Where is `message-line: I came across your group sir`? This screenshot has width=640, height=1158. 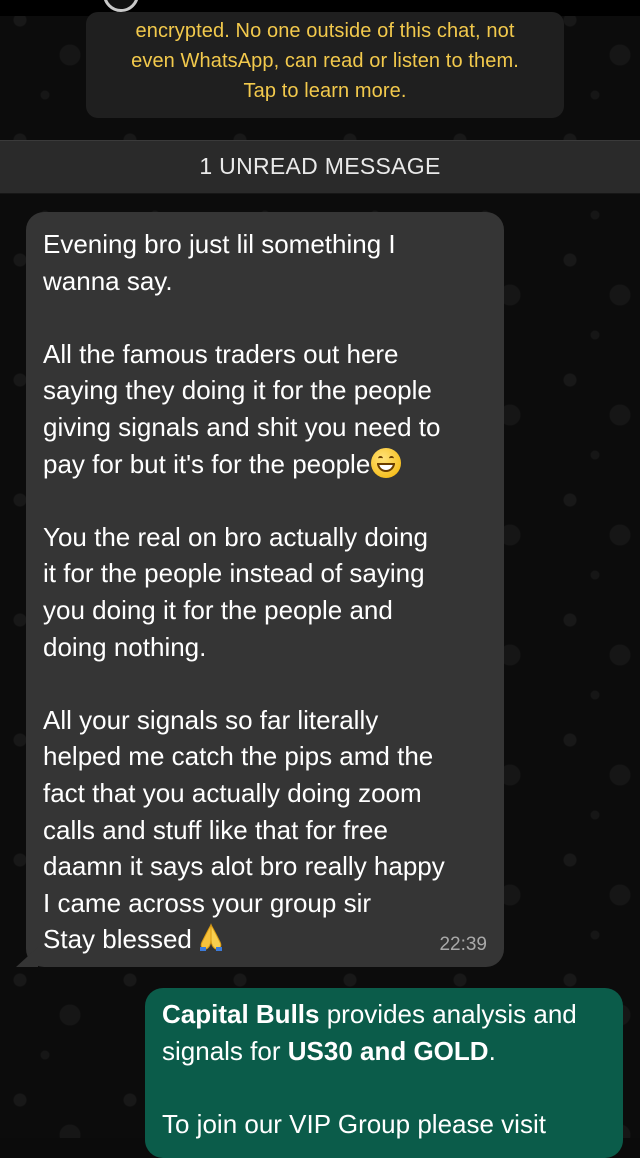
message-line: I came across your group sir is located at coordinates (207, 902).